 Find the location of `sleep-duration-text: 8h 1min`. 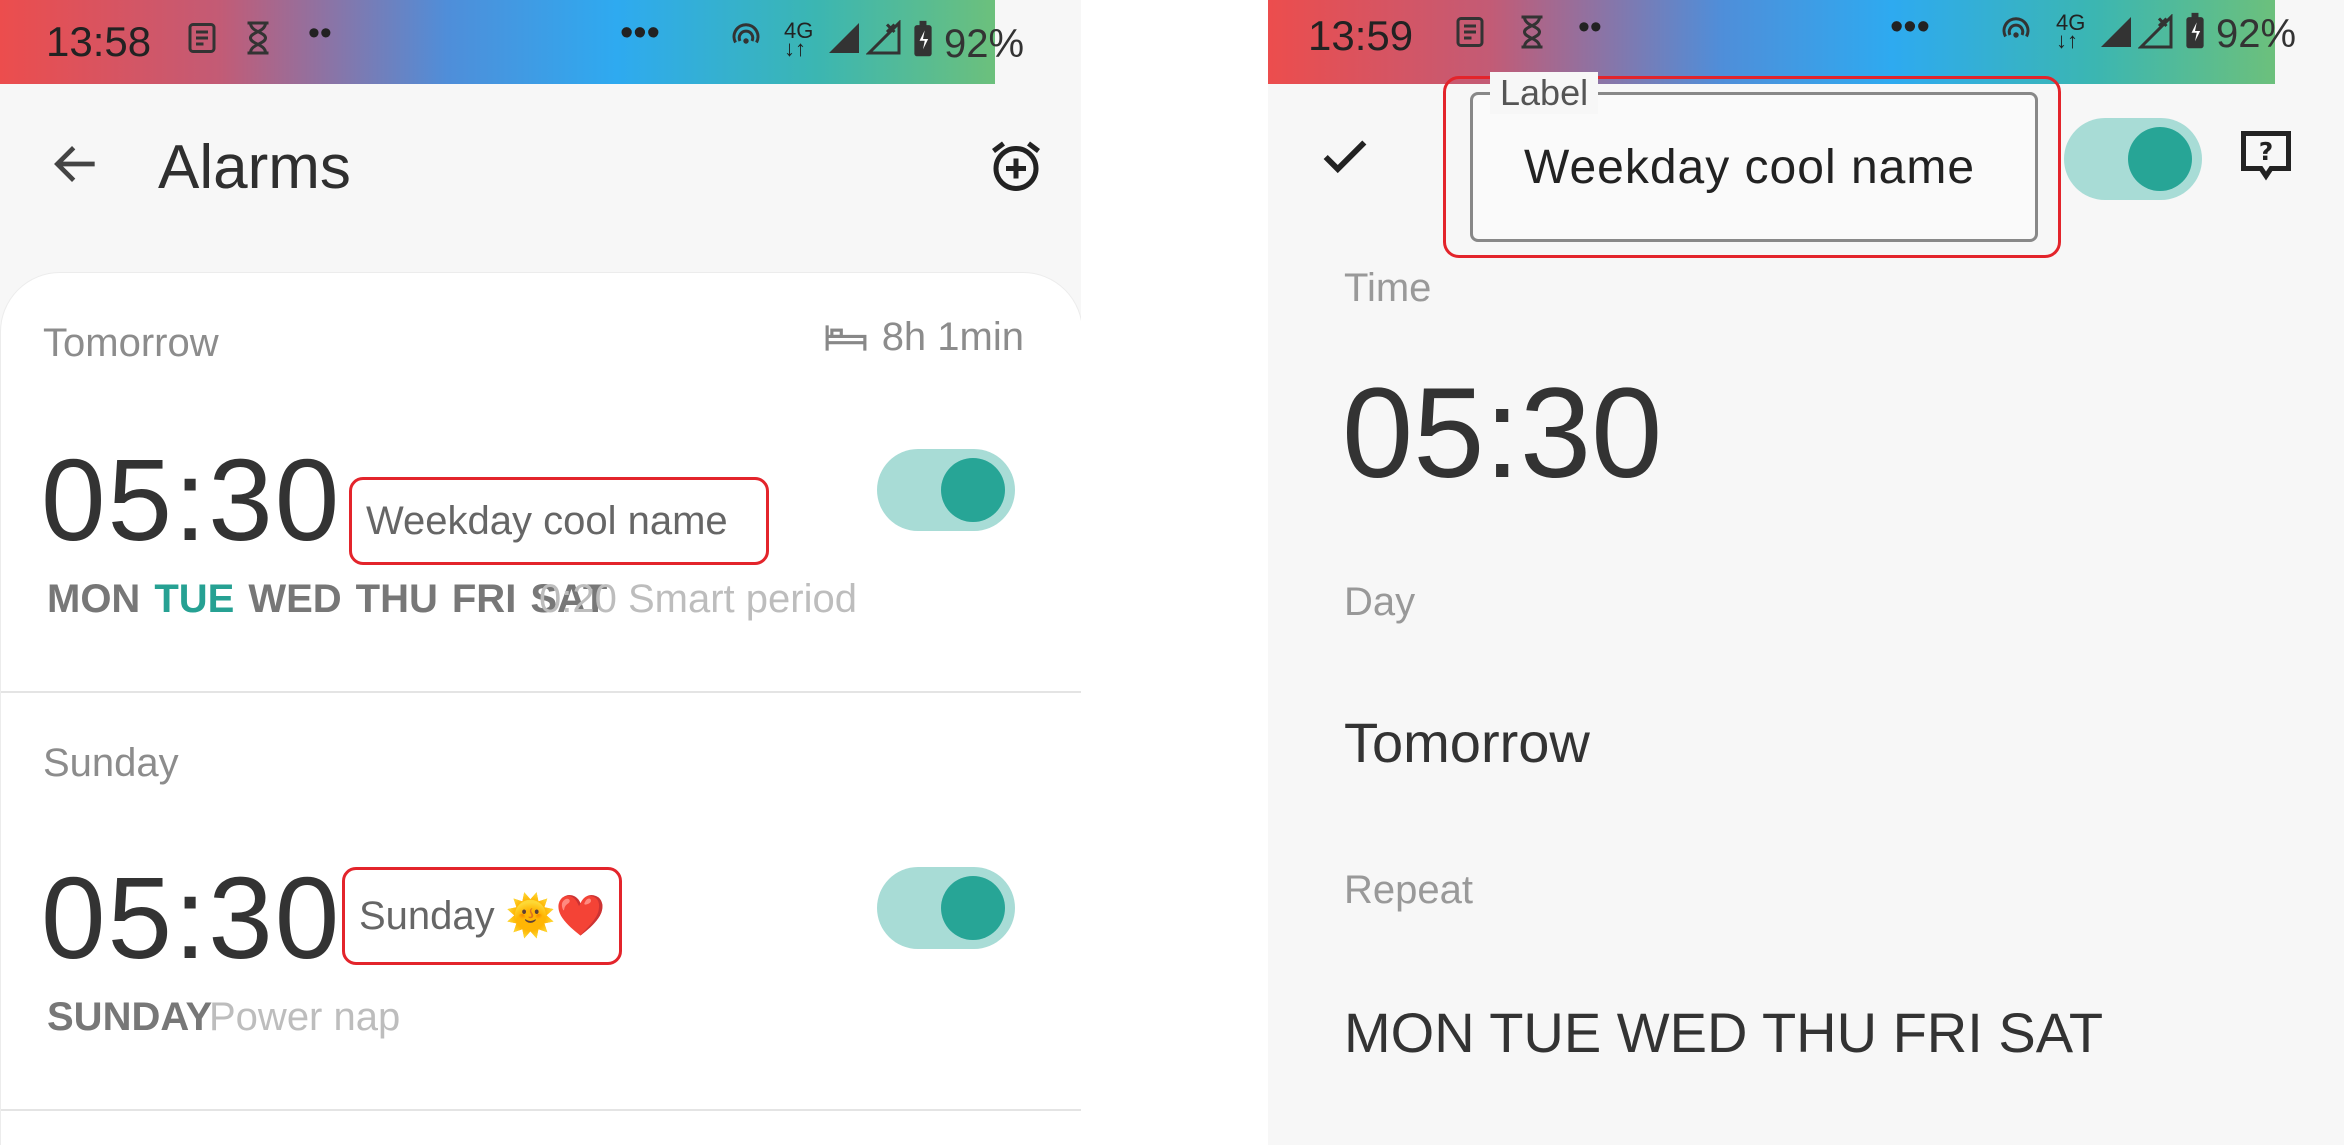

sleep-duration-text: 8h 1min is located at coordinates (952, 337).